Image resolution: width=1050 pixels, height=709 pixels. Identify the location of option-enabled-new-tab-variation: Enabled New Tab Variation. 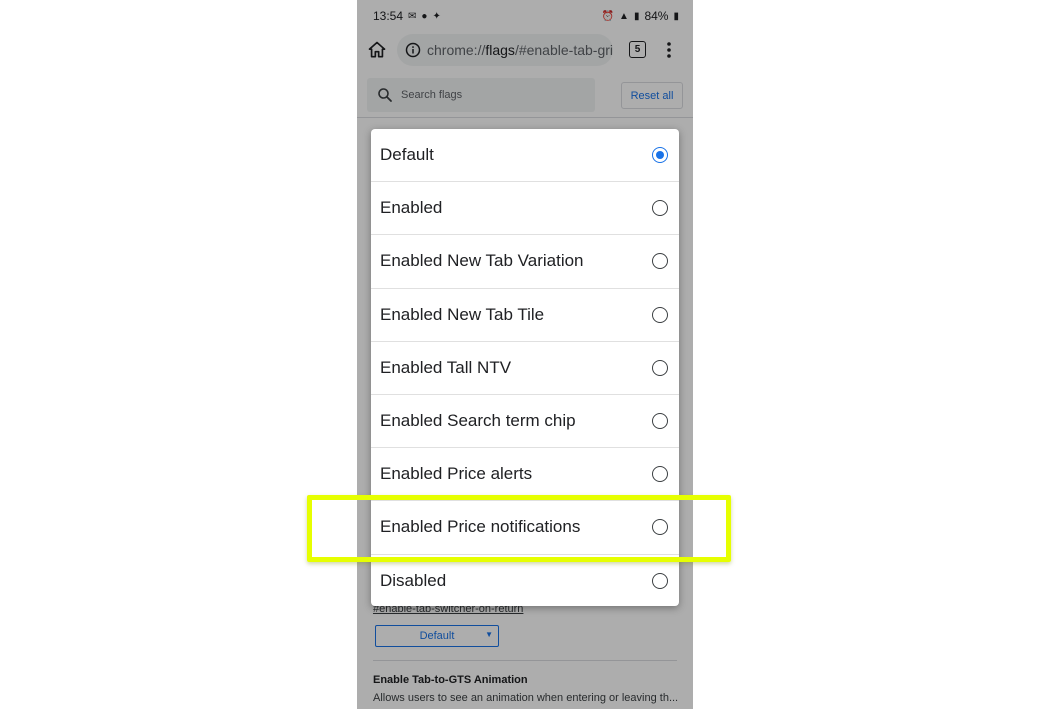
(525, 262).